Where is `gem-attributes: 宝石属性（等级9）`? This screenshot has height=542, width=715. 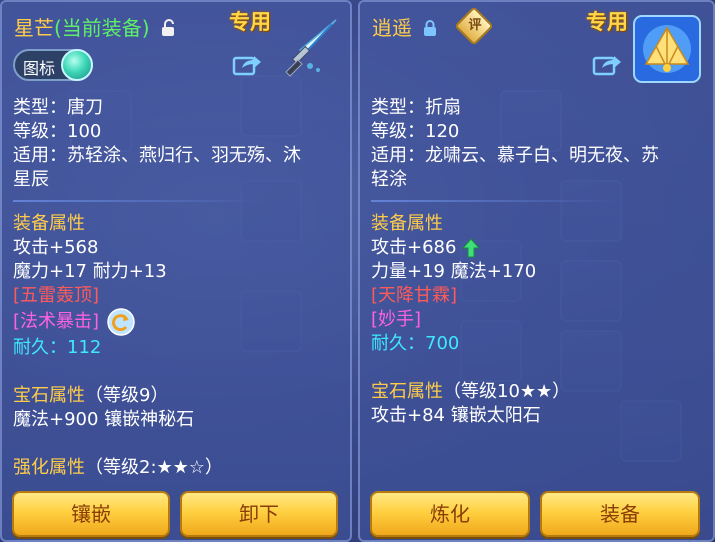 gem-attributes: 宝石属性（等级9） is located at coordinates (157, 396).